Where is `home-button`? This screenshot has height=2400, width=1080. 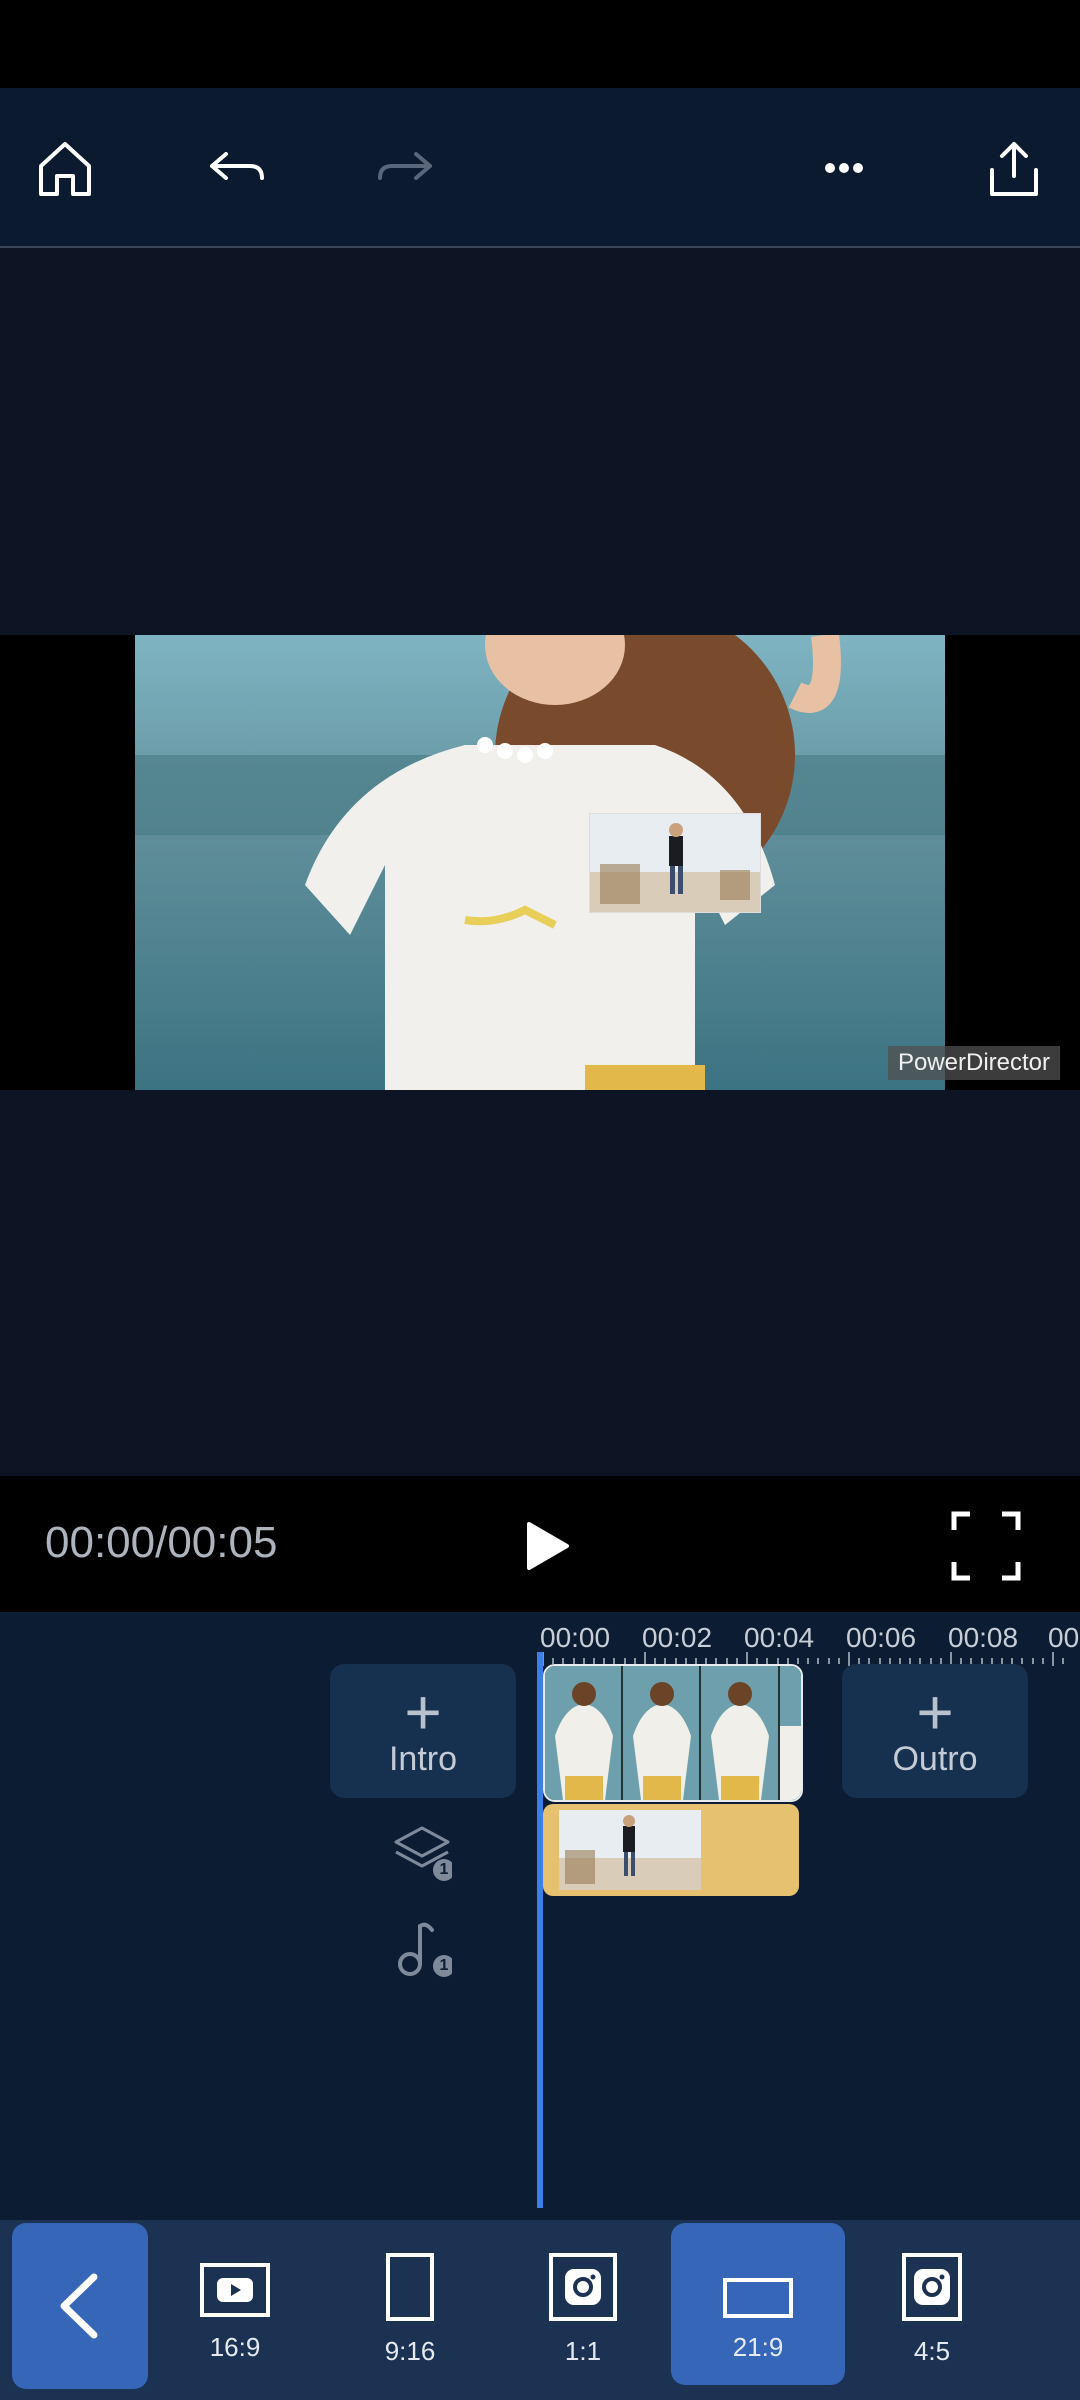
home-button is located at coordinates (65, 168).